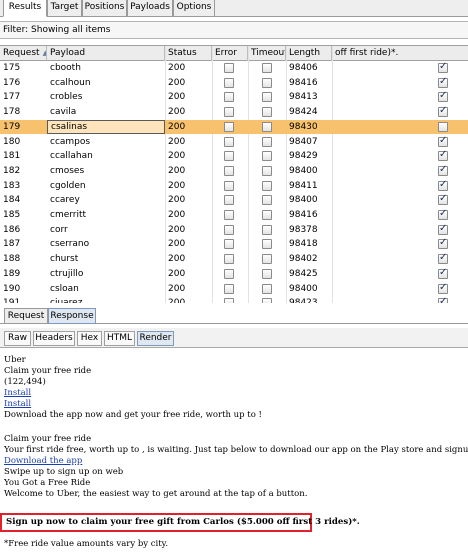 The width and height of the screenshot is (468, 556). I want to click on table-row: 188 churst 200 98402, so click(234, 259).